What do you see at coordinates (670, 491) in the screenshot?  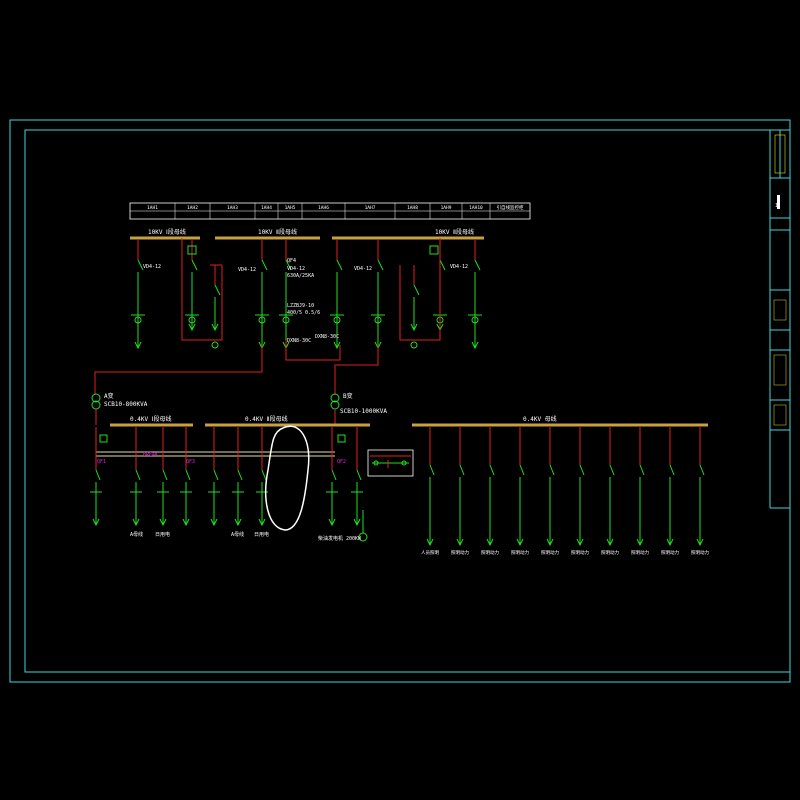 I see `right-feeder-9: 照明动力` at bounding box center [670, 491].